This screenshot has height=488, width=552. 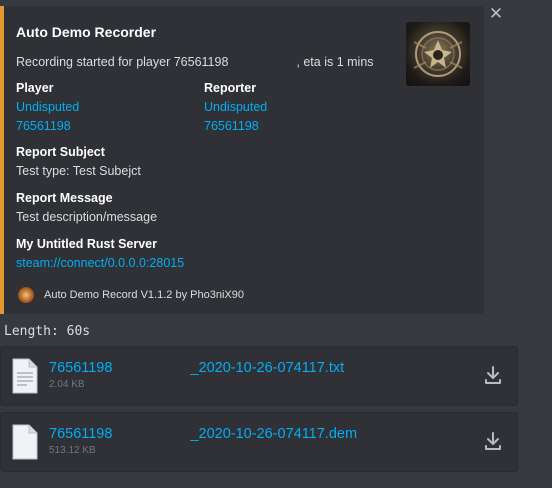 I want to click on attachment-txt: 76561198 _2020-10-26-074117.txt 2.04 KB, so click(x=259, y=376).